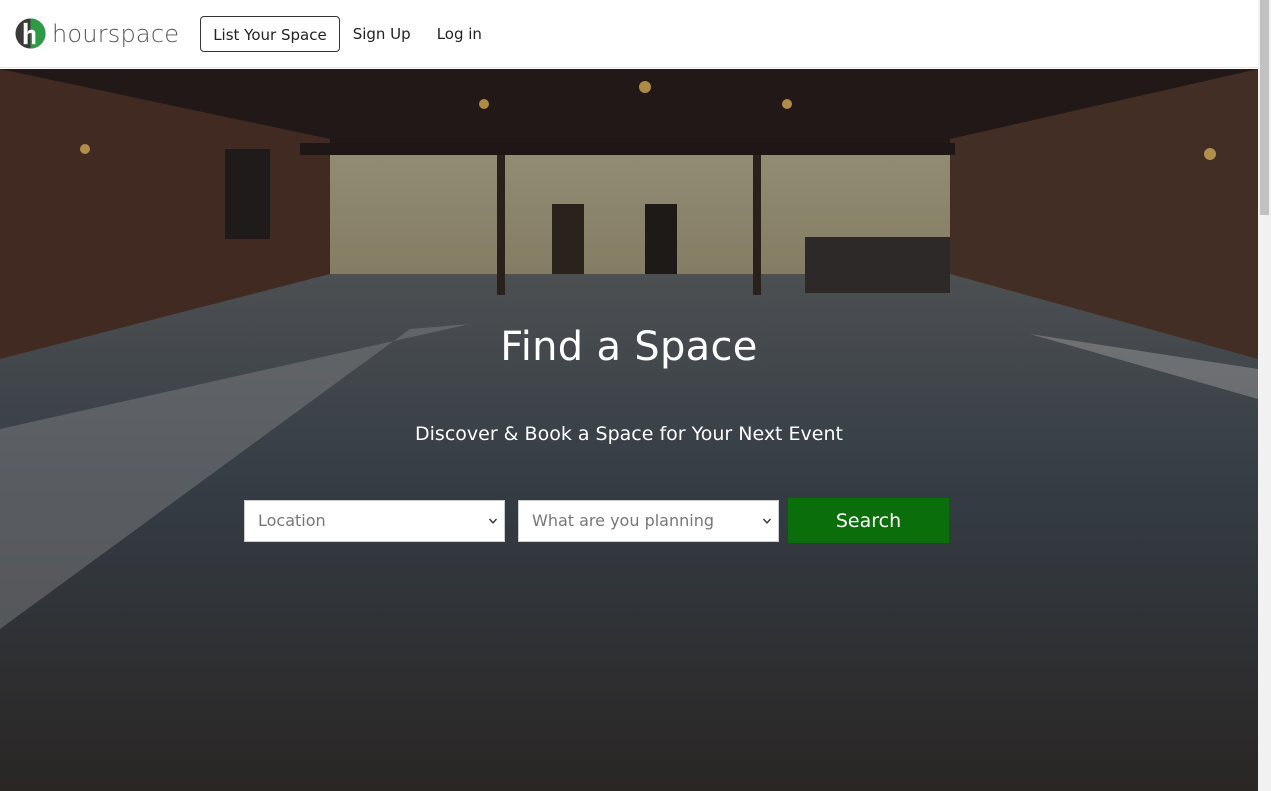  I want to click on list-your-space-button: List Your Space, so click(270, 33).